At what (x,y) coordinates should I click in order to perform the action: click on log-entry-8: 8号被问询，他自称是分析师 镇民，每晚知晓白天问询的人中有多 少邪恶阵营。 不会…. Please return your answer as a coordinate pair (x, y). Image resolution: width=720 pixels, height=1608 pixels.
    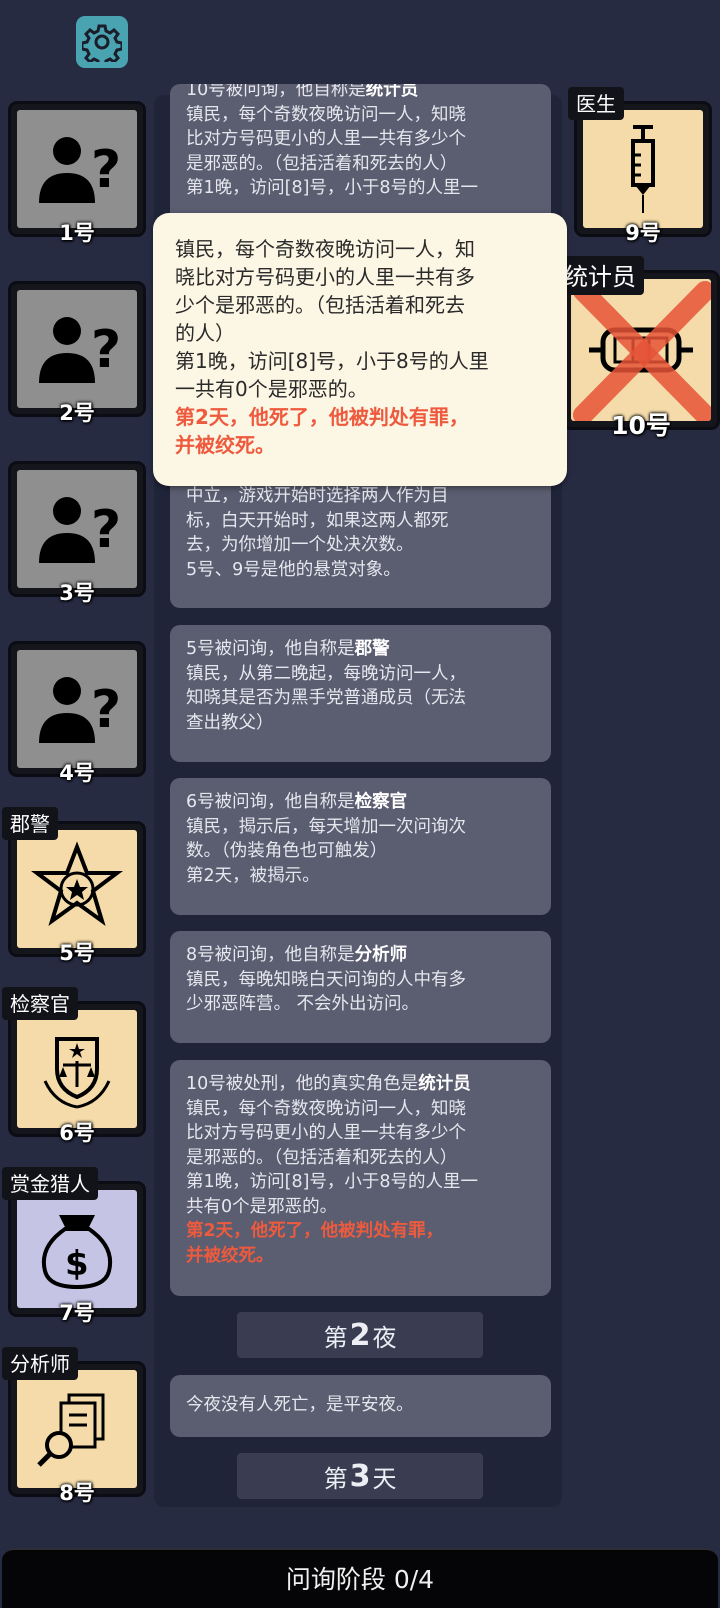
    Looking at the image, I should click on (360, 987).